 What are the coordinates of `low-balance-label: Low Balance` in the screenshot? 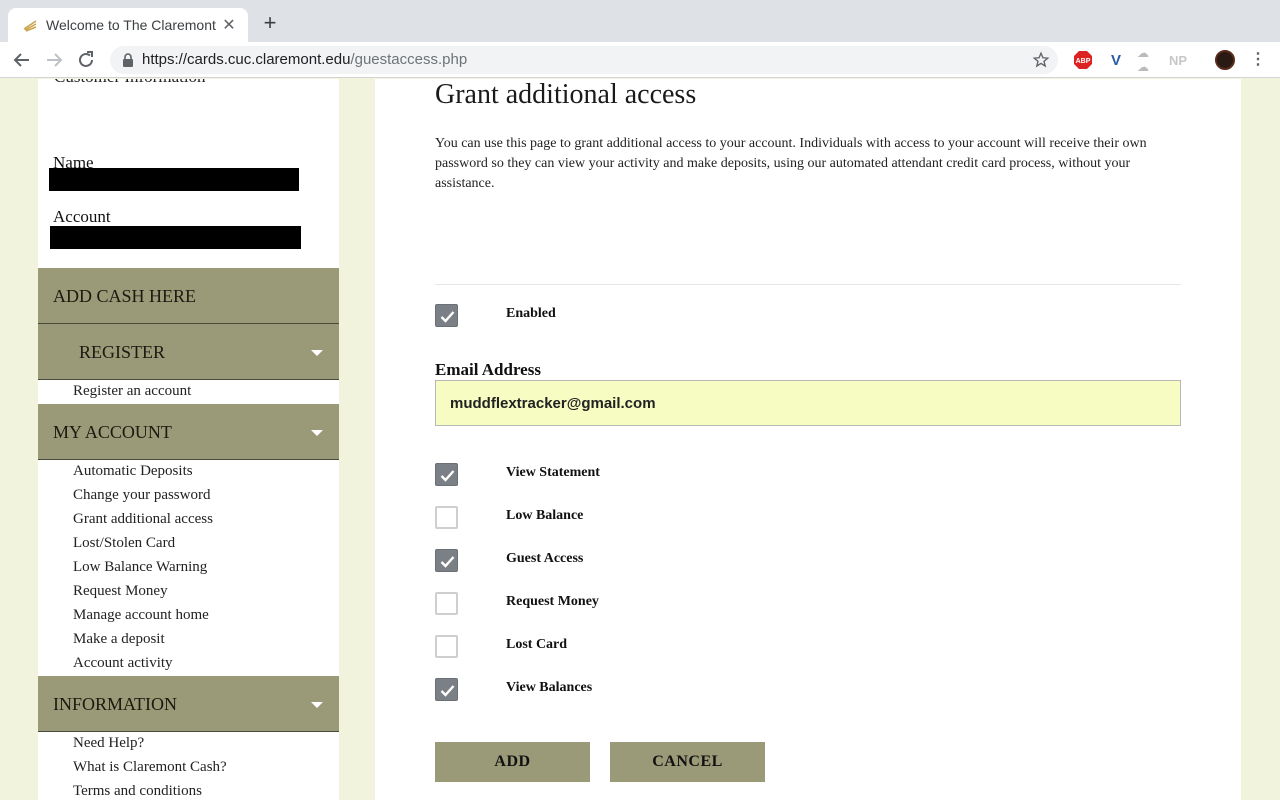 It's located at (544, 516).